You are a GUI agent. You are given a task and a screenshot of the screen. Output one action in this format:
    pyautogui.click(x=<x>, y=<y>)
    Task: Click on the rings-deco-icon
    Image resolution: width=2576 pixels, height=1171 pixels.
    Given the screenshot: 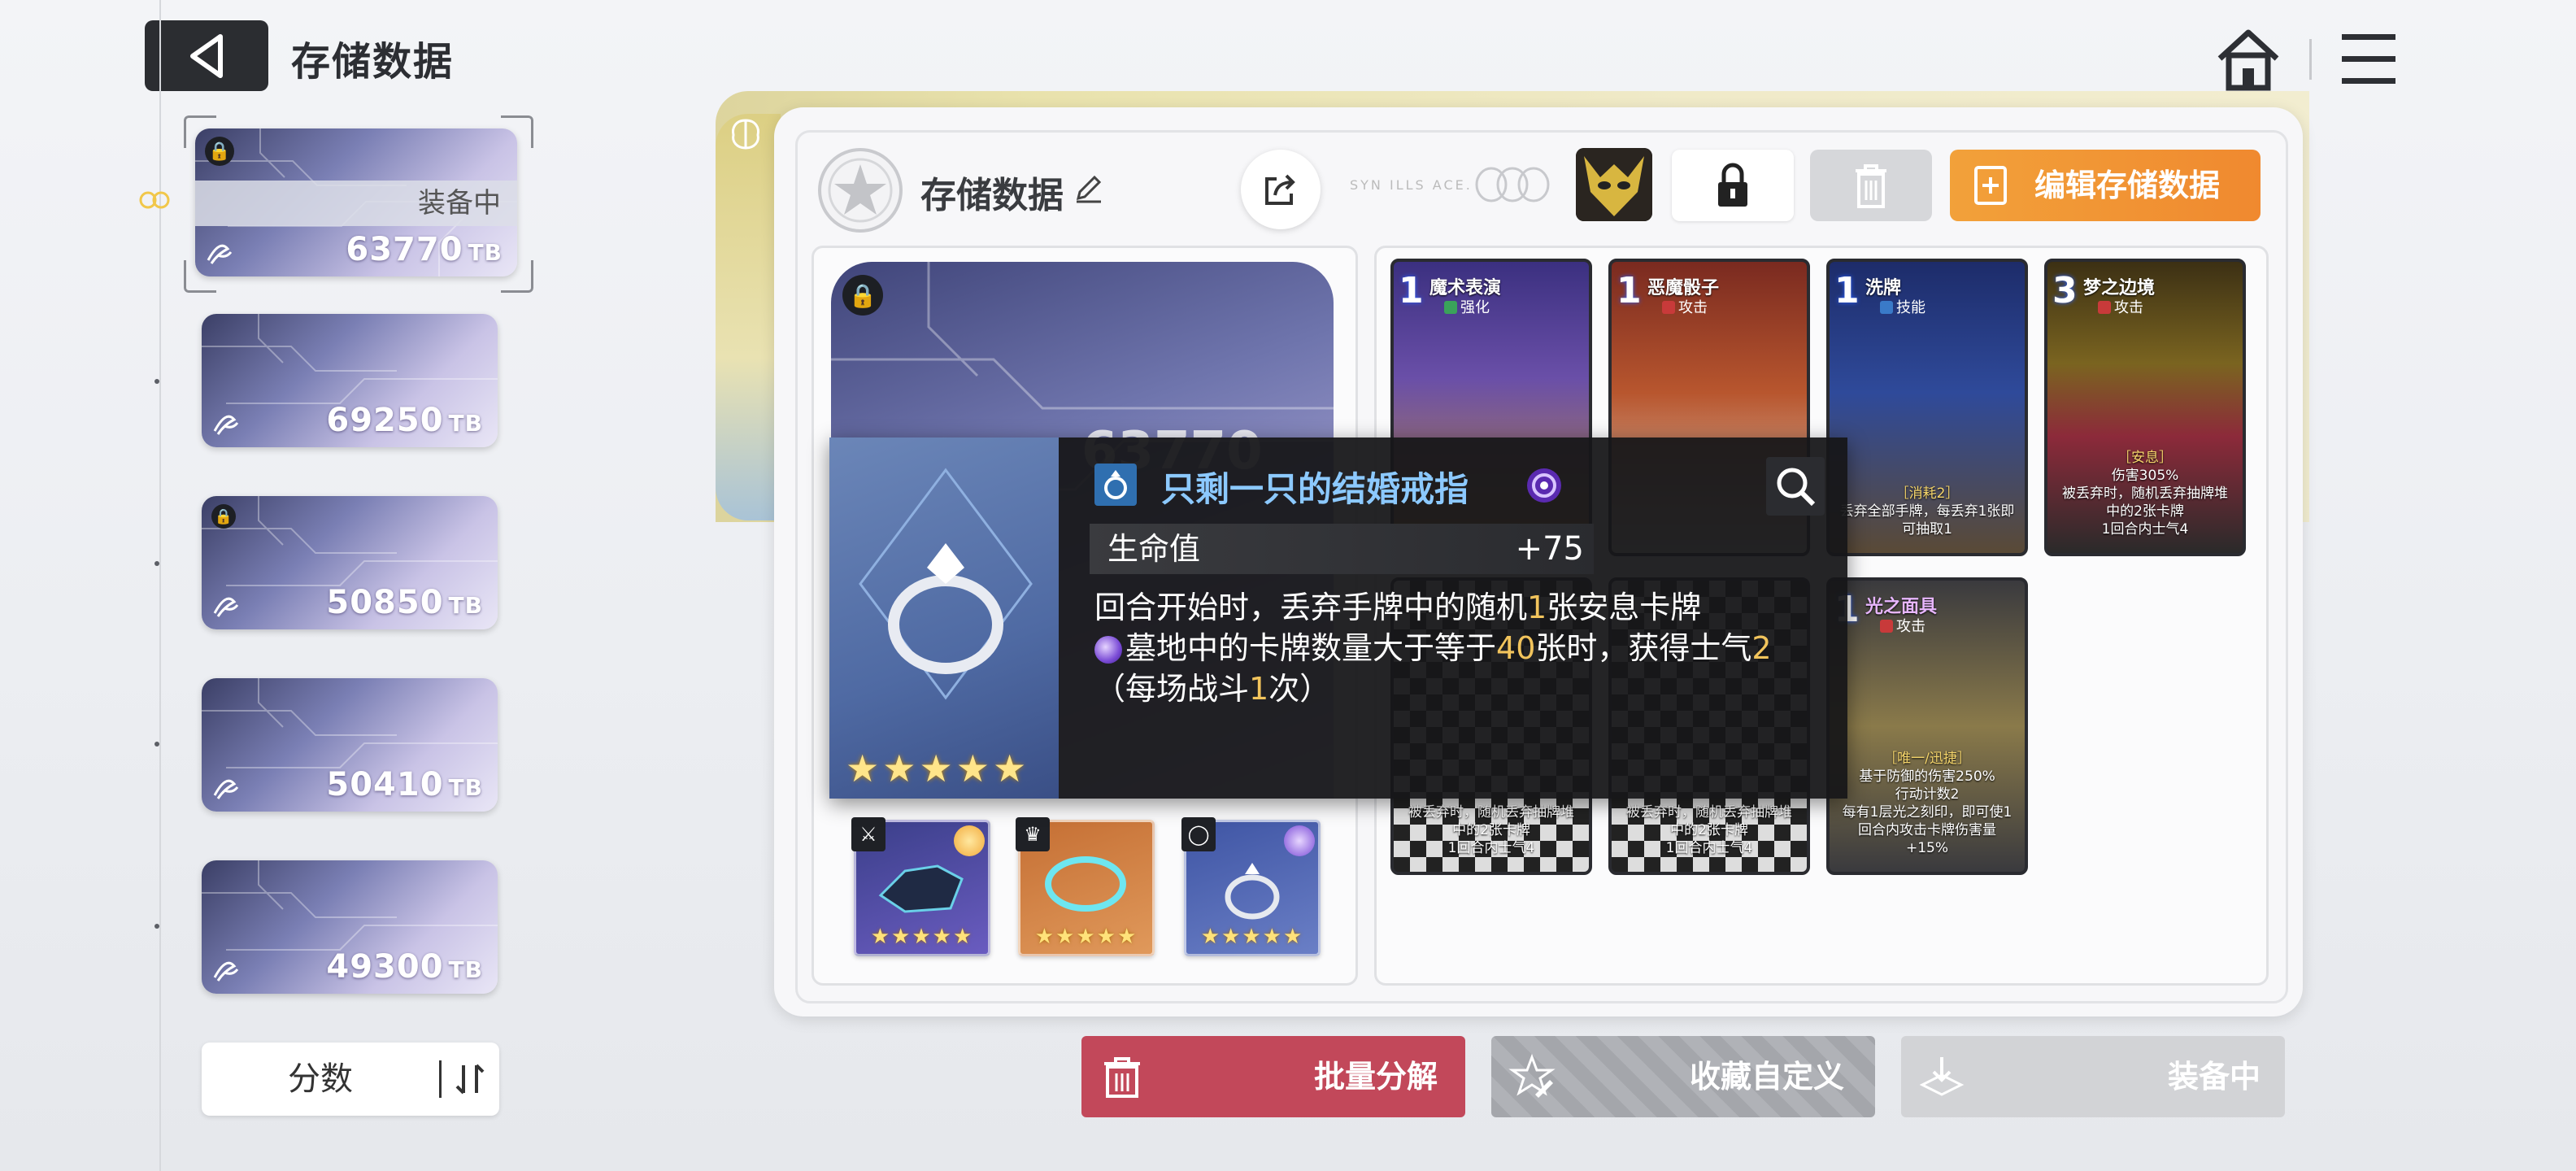 What is the action you would take?
    pyautogui.click(x=1512, y=185)
    